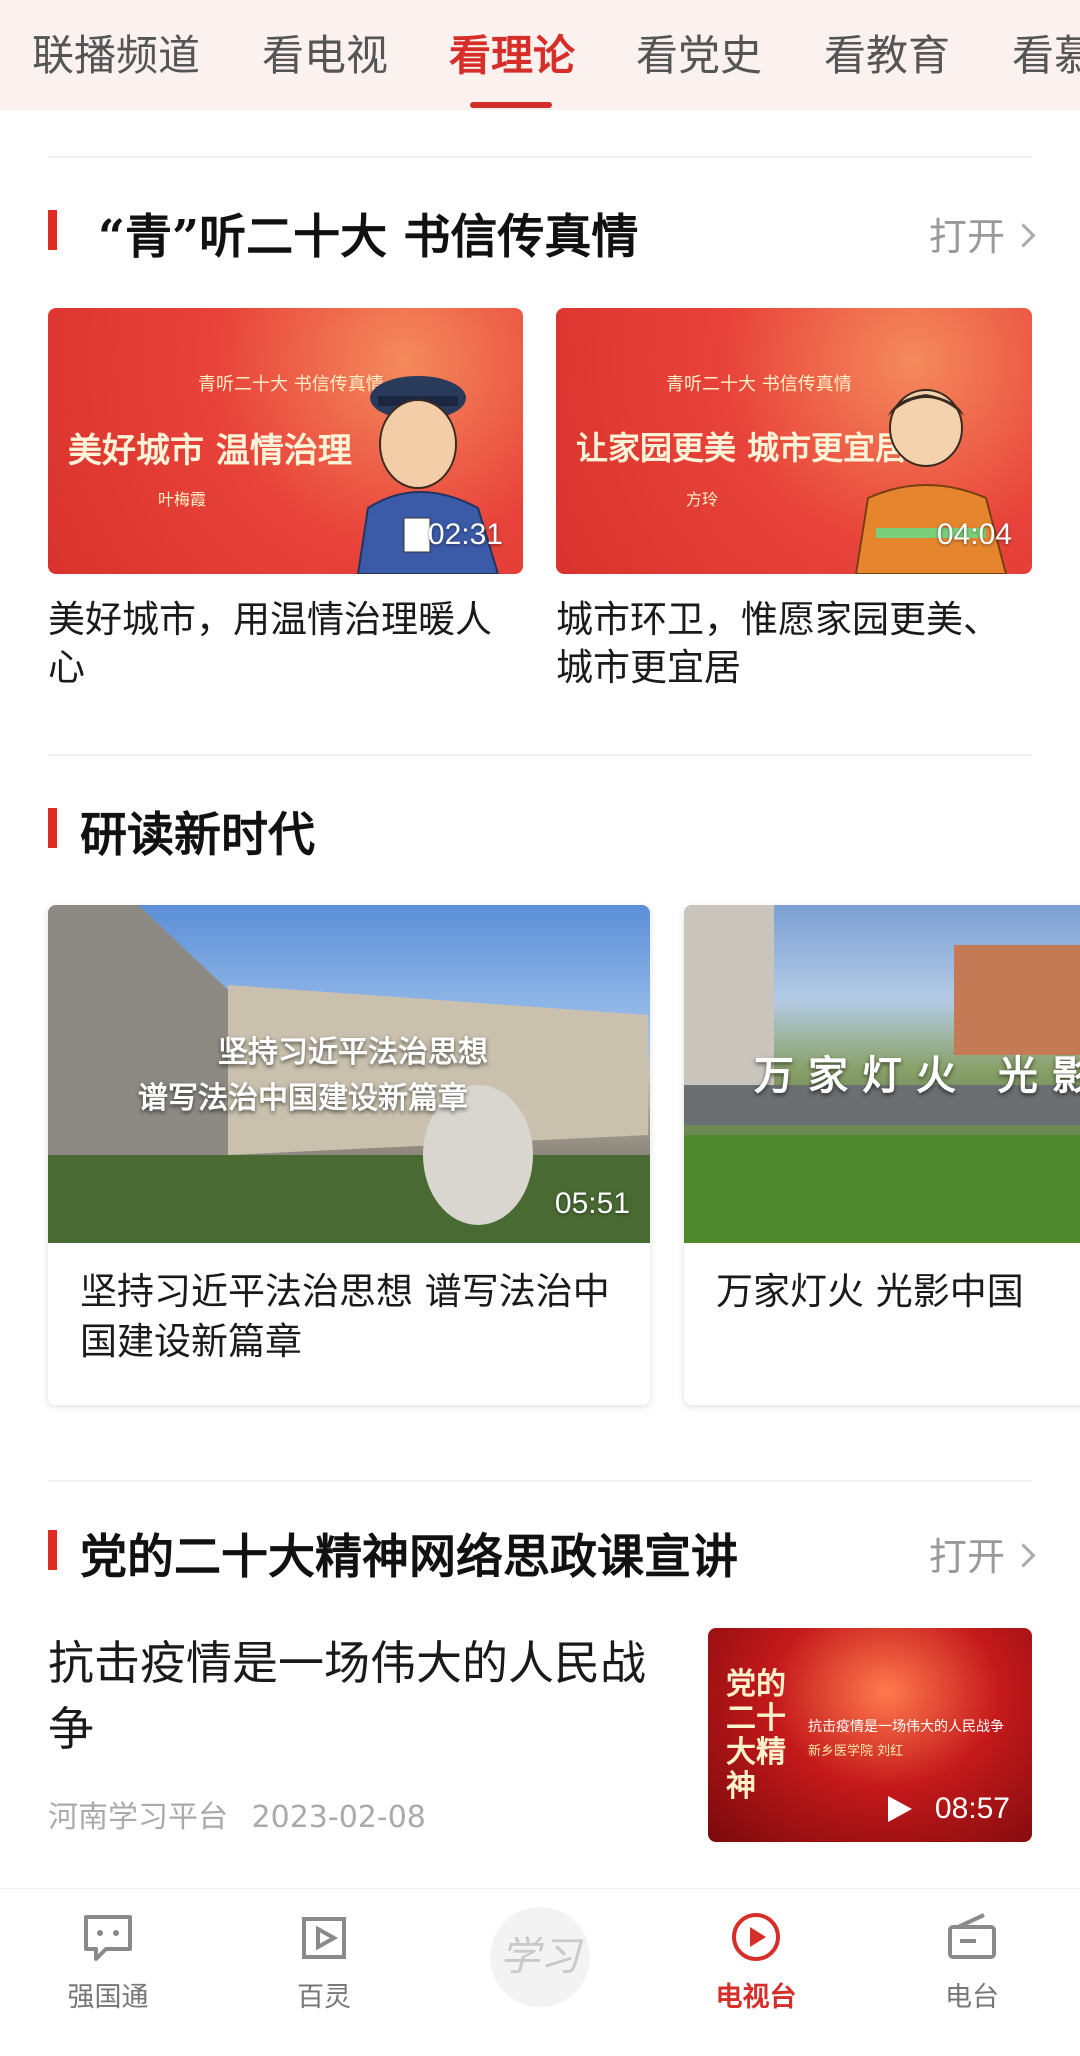  Describe the element at coordinates (349, 1074) in the screenshot. I see `video-thumbnail: 坚持习近平法治思想 谱写法治中国建设新篇章 05:51` at that location.